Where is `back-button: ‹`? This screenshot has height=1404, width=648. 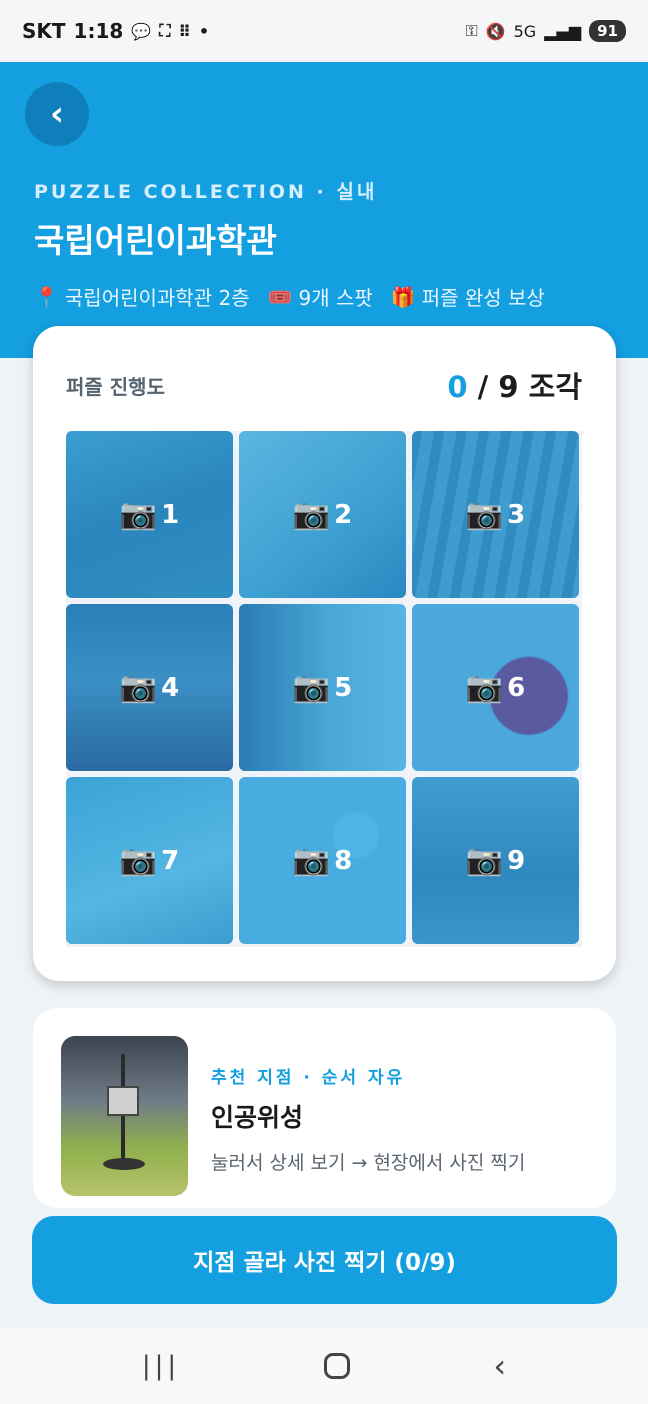
back-button: ‹ is located at coordinates (57, 114).